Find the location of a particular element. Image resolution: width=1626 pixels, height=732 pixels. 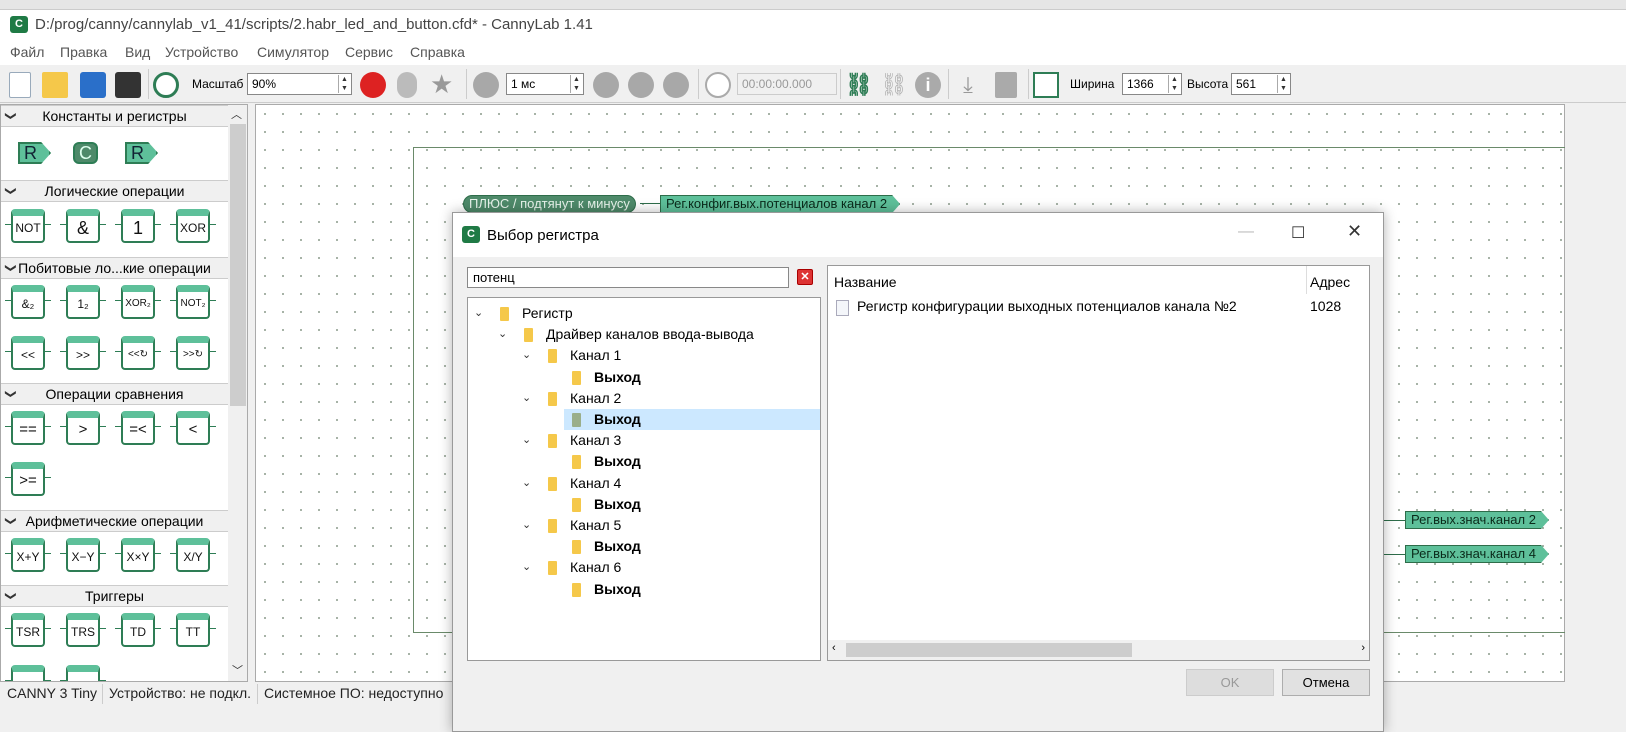

step-forward-icon is located at coordinates (606, 85).